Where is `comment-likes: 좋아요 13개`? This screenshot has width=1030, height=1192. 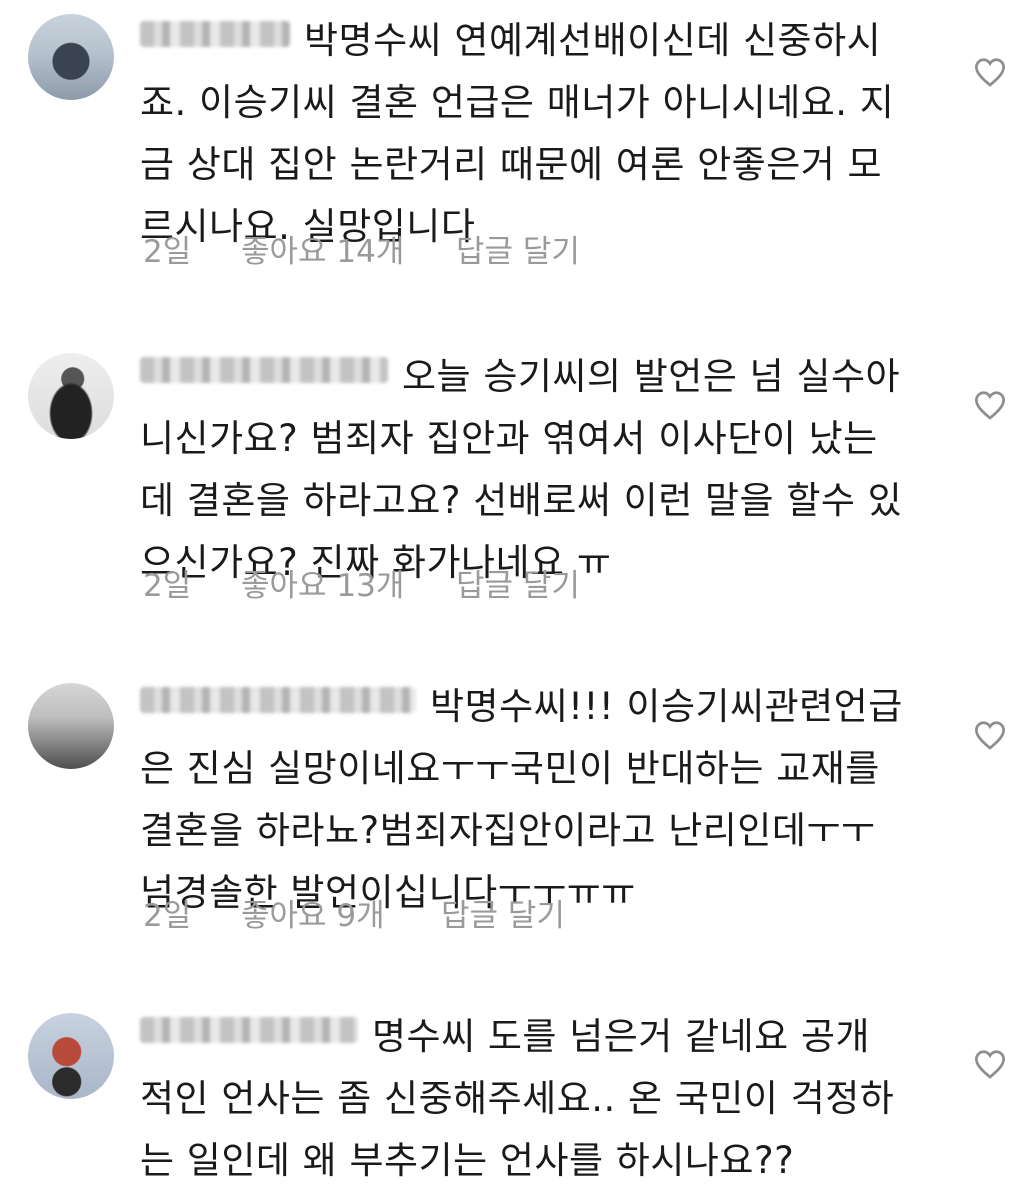 comment-likes: 좋아요 13개 is located at coordinates (322, 582).